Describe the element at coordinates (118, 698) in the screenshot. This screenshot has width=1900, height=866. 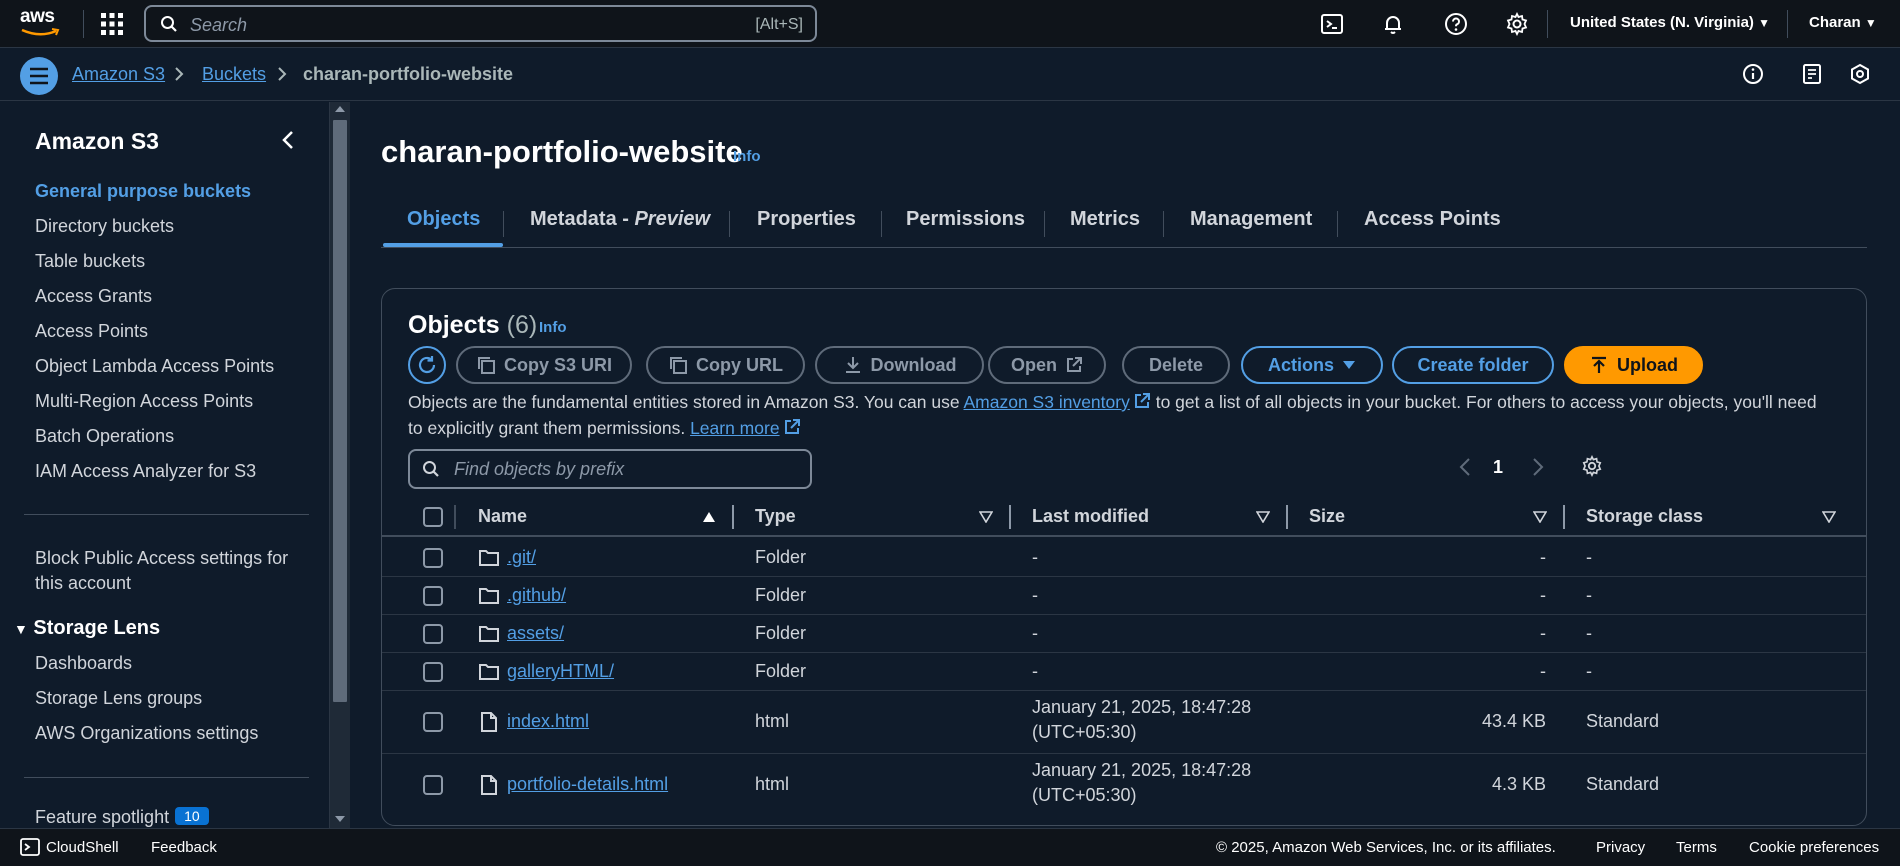
I see `sidebar-item-storage-lens-groups: Storage Lens groups` at that location.